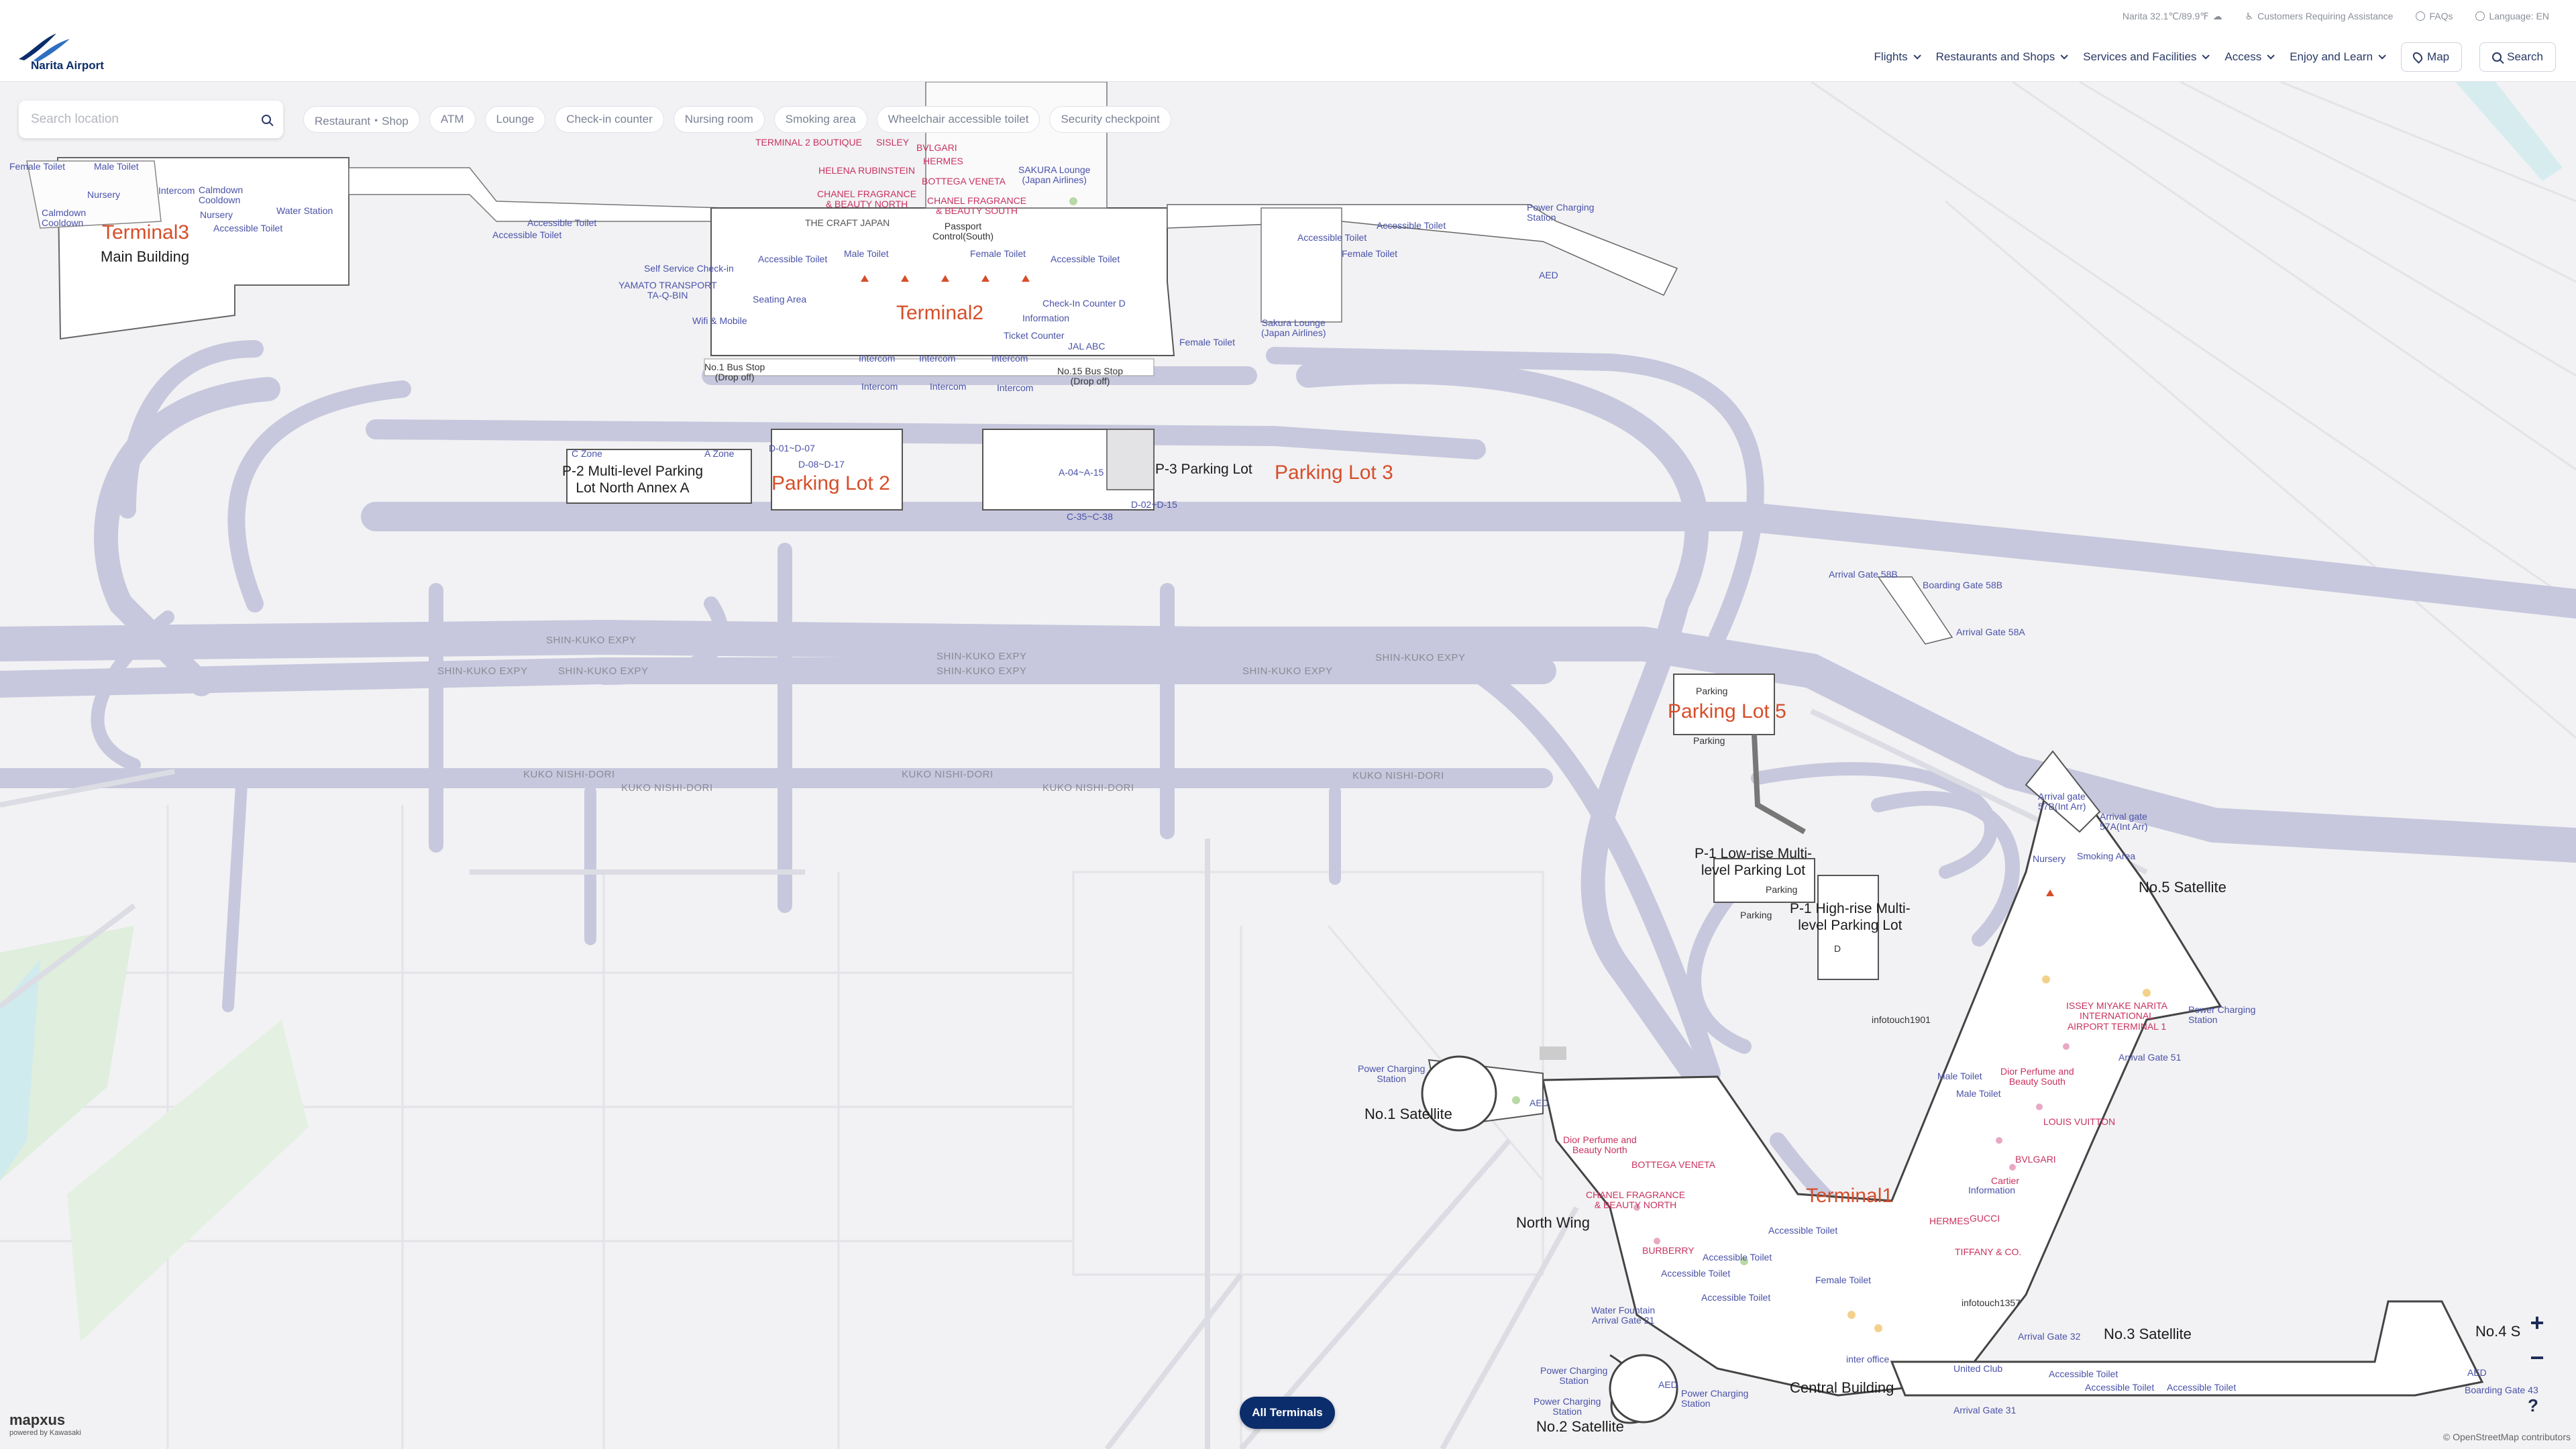 This screenshot has height=1449, width=2576. What do you see at coordinates (866, 170) in the screenshot?
I see `helena-label: HELENA RUBINSTEIN` at bounding box center [866, 170].